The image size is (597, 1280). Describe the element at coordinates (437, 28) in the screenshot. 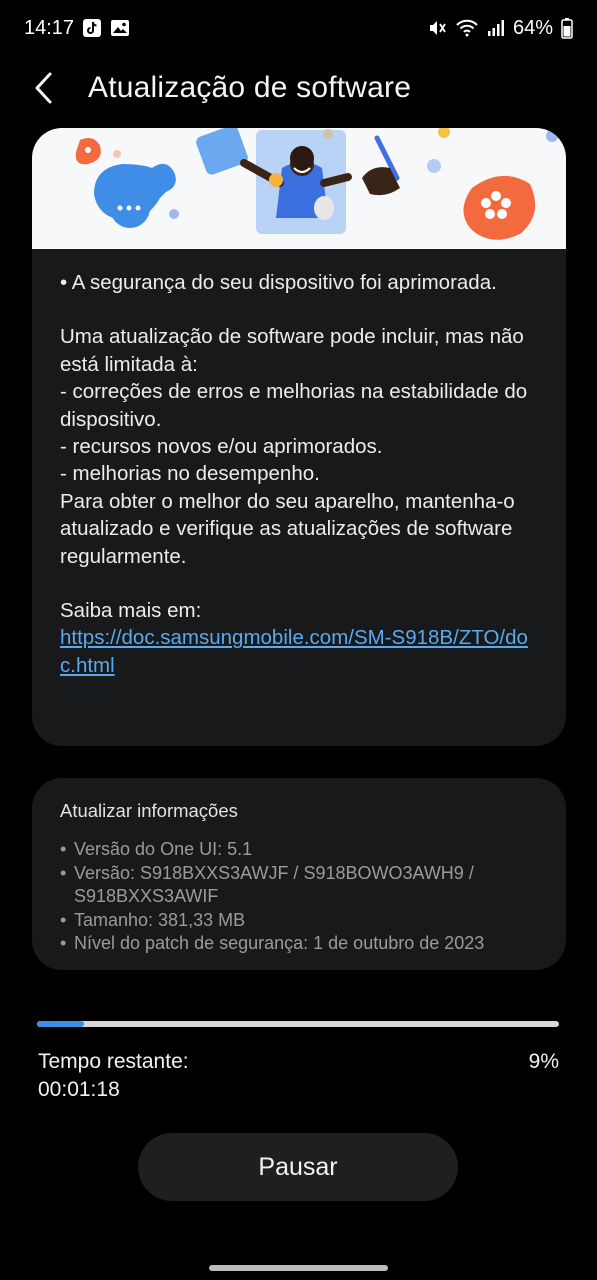

I see `mute-icon` at that location.